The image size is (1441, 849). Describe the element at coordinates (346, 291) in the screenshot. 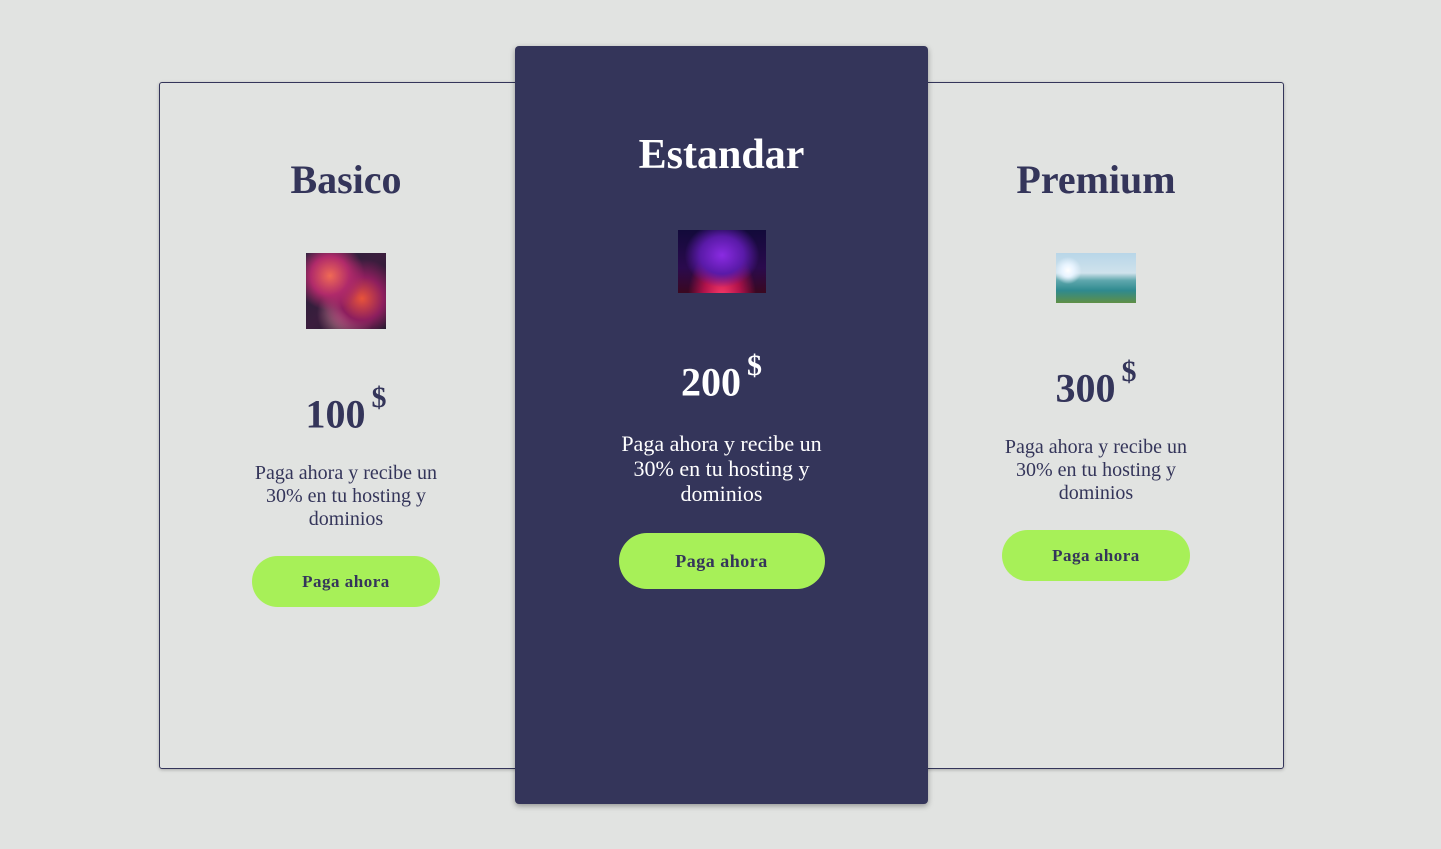

I see `abstract-3d-swirl-image` at that location.